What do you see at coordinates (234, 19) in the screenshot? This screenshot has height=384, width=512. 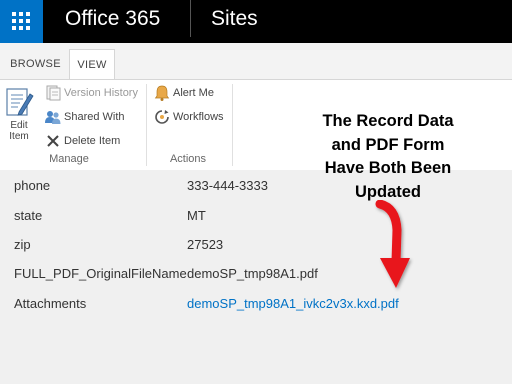 I see `app-title-sites: Sites` at bounding box center [234, 19].